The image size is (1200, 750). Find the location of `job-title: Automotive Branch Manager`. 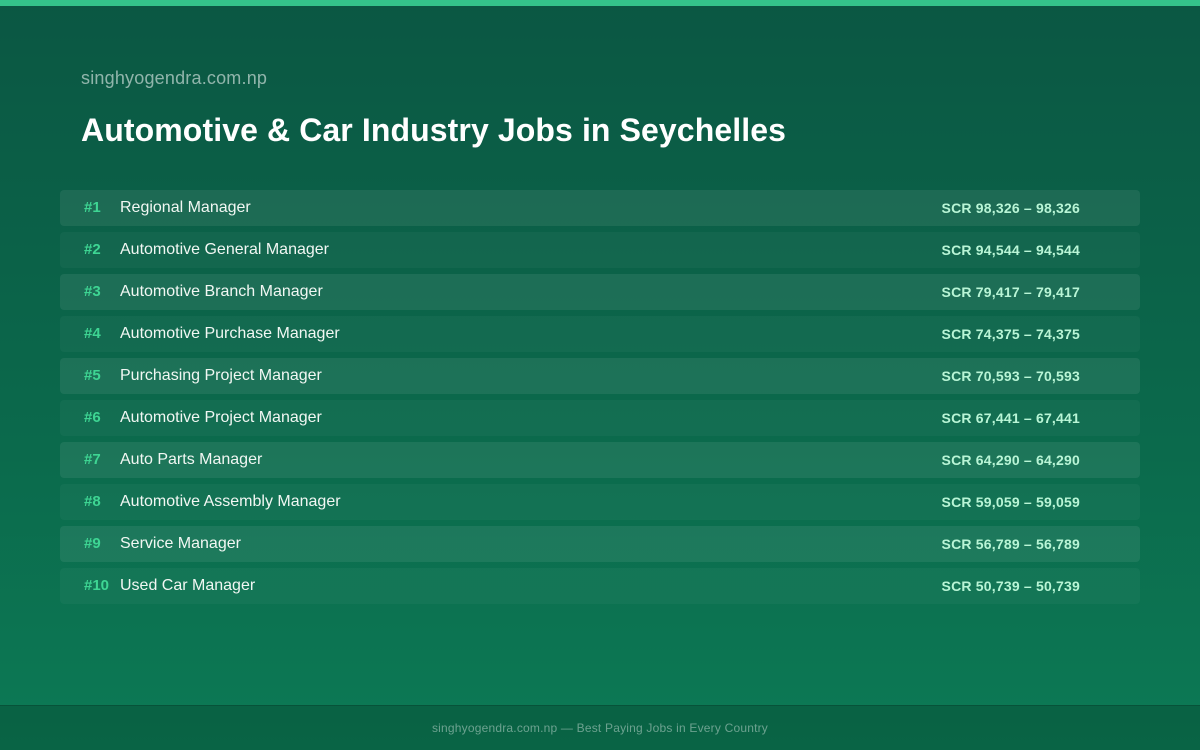

job-title: Automotive Branch Manager is located at coordinates (221, 291).